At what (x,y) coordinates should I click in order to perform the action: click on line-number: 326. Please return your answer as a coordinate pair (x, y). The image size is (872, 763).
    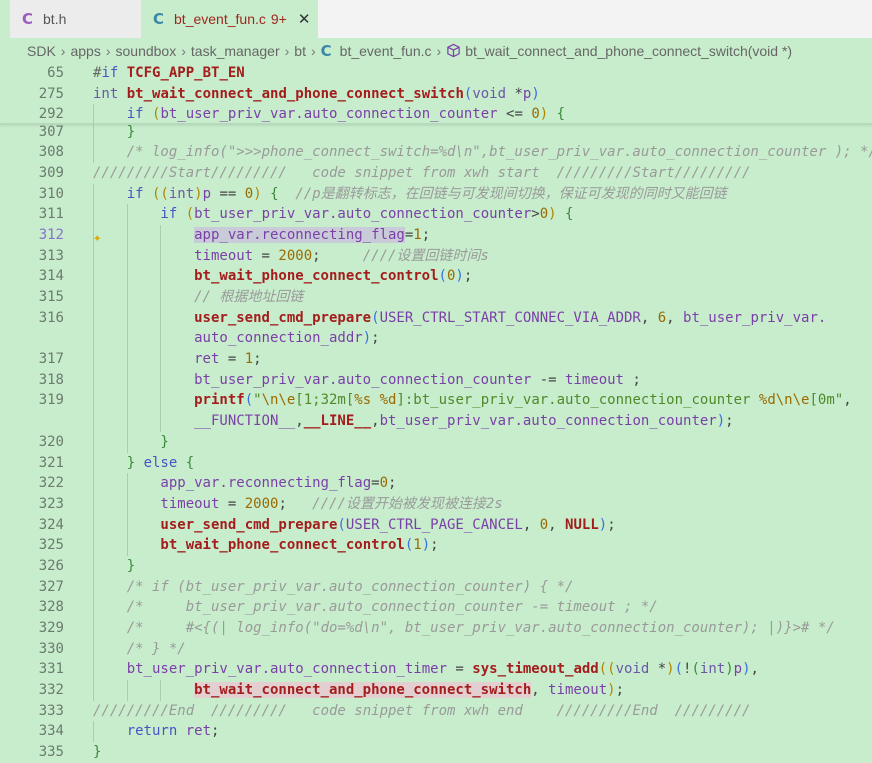
    Looking at the image, I should click on (51, 565).